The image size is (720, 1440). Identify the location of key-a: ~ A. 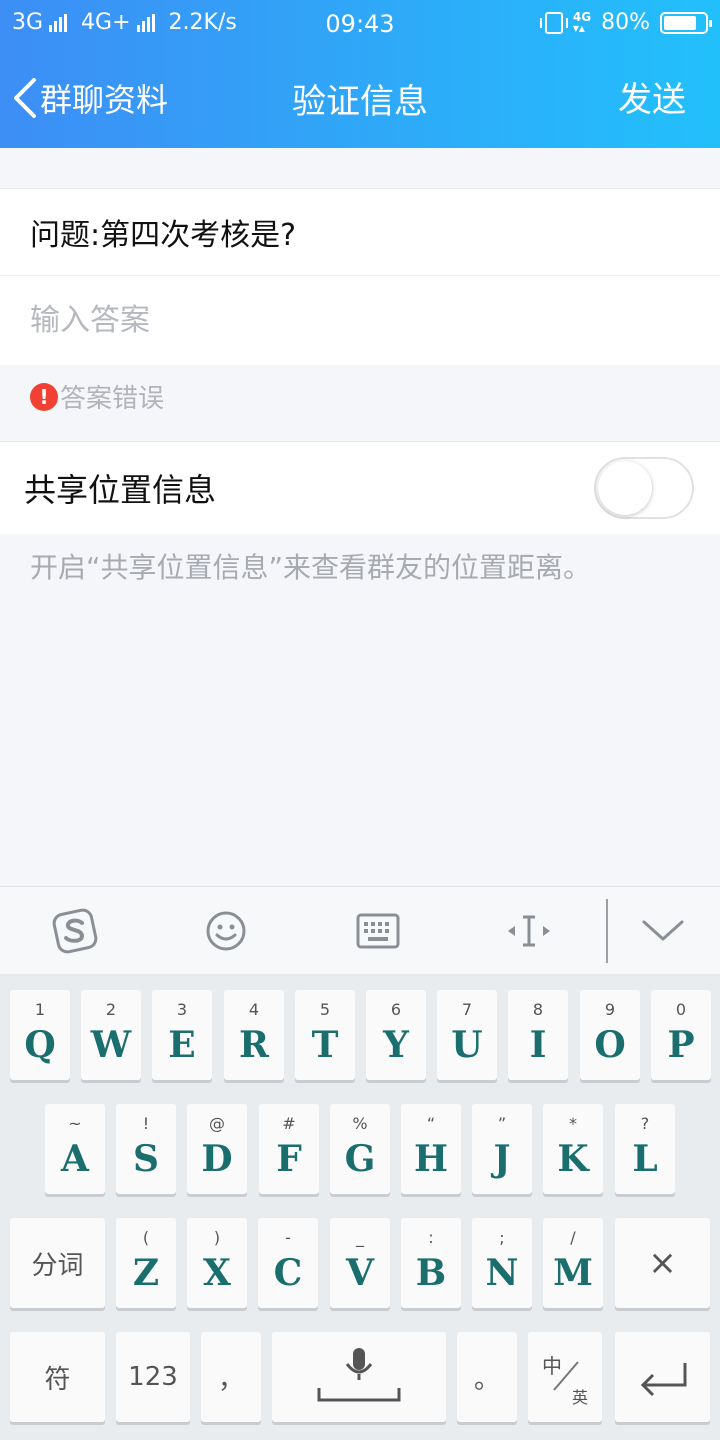
(75, 1149).